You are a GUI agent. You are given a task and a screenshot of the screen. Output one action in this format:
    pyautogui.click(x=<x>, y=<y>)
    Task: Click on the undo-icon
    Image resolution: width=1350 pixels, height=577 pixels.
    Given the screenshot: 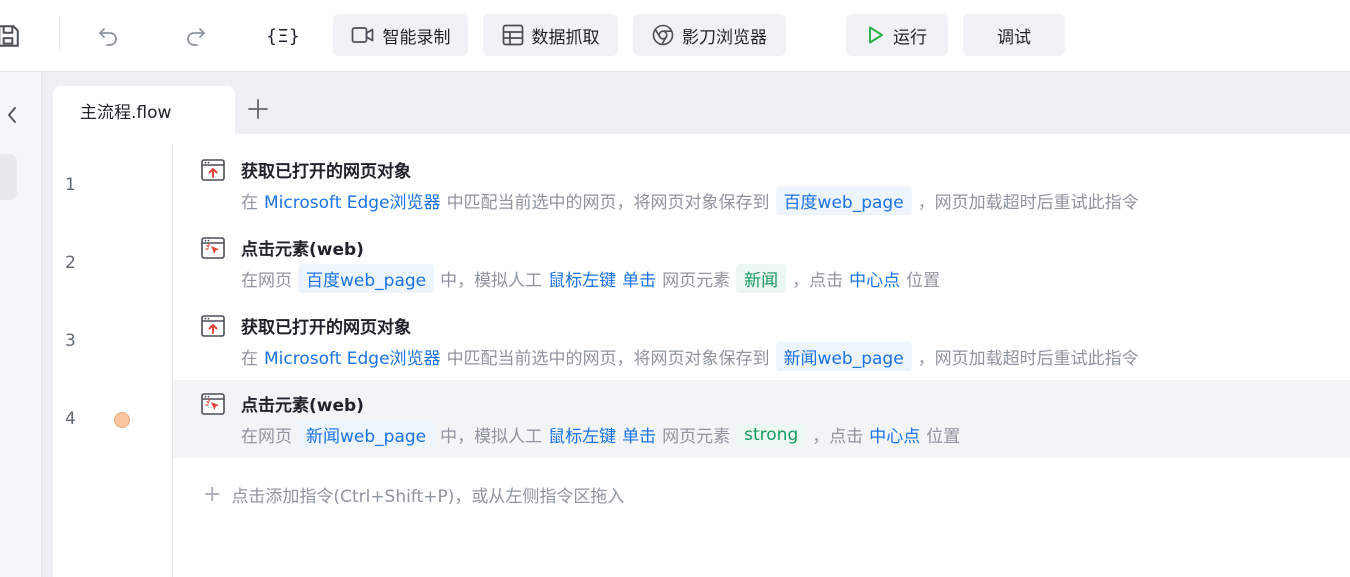 What is the action you would take?
    pyautogui.click(x=108, y=36)
    